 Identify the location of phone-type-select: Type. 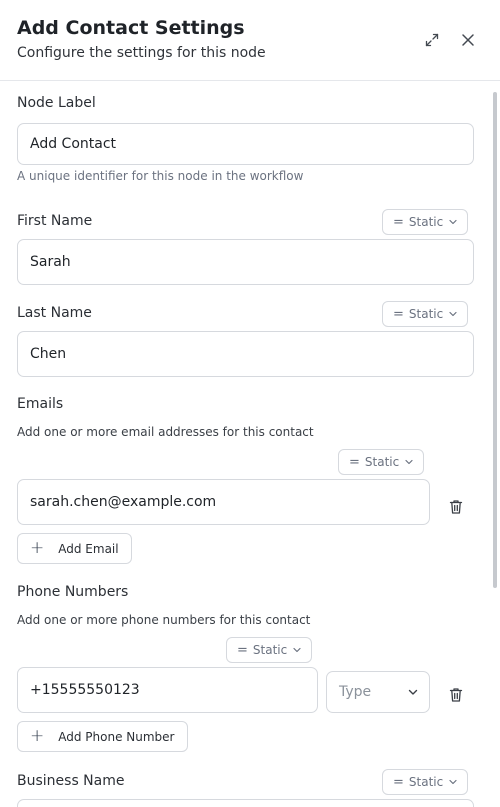
(378, 692).